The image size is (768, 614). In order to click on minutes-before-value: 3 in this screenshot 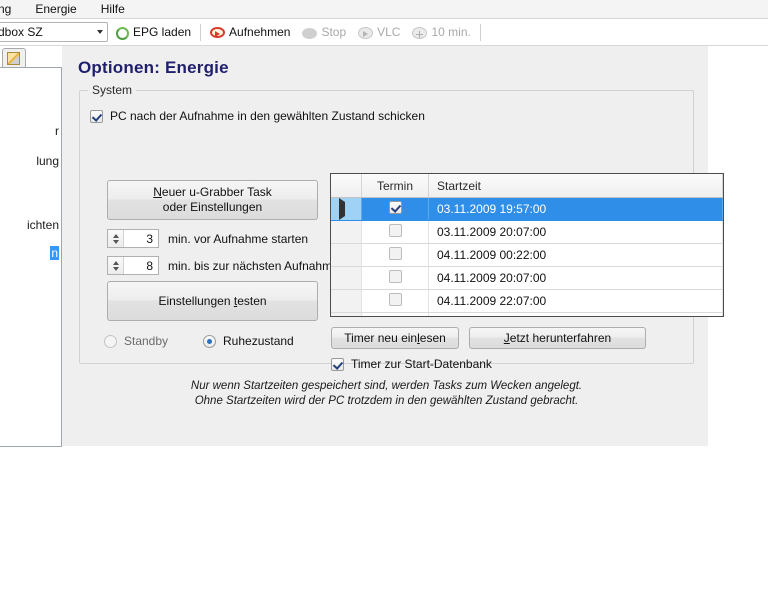, I will do `click(141, 238)`.